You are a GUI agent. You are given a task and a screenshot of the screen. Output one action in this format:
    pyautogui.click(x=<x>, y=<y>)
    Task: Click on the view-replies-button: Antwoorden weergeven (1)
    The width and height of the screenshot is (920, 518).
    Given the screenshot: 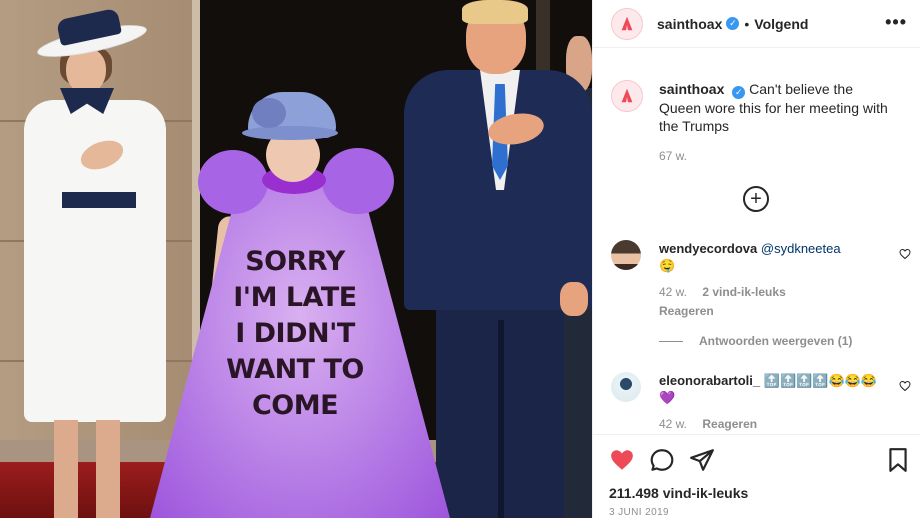 What is the action you would take?
    pyautogui.click(x=755, y=341)
    